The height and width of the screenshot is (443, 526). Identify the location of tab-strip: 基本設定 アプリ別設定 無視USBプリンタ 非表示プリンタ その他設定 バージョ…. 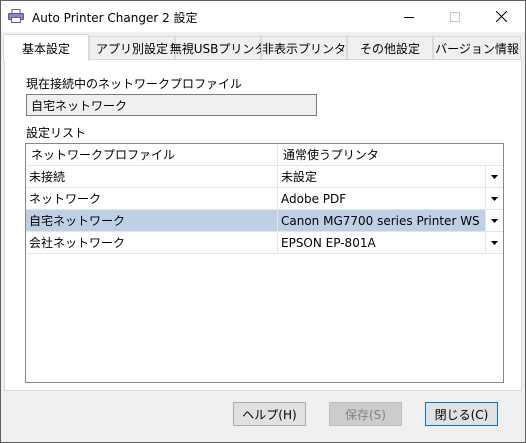
(263, 47).